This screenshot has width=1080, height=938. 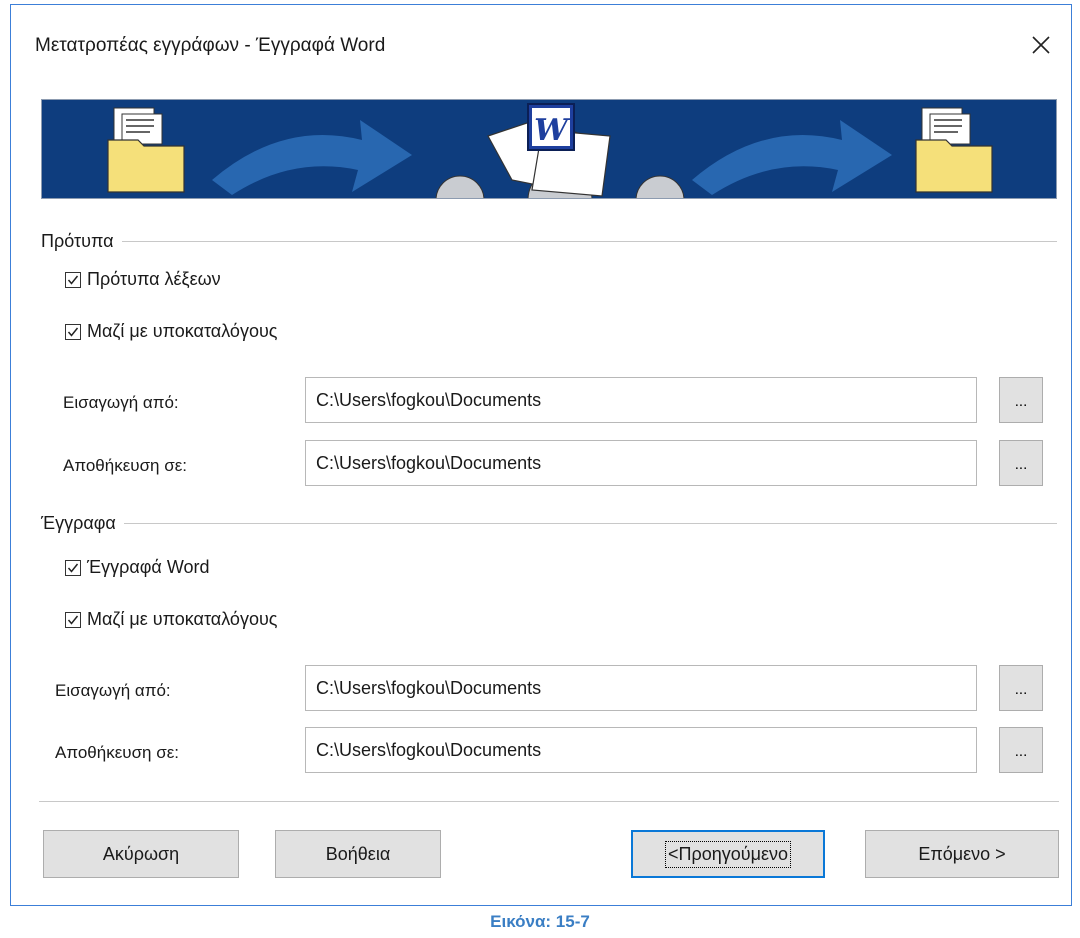 What do you see at coordinates (358, 854) in the screenshot?
I see `help-button: Βοήθεια` at bounding box center [358, 854].